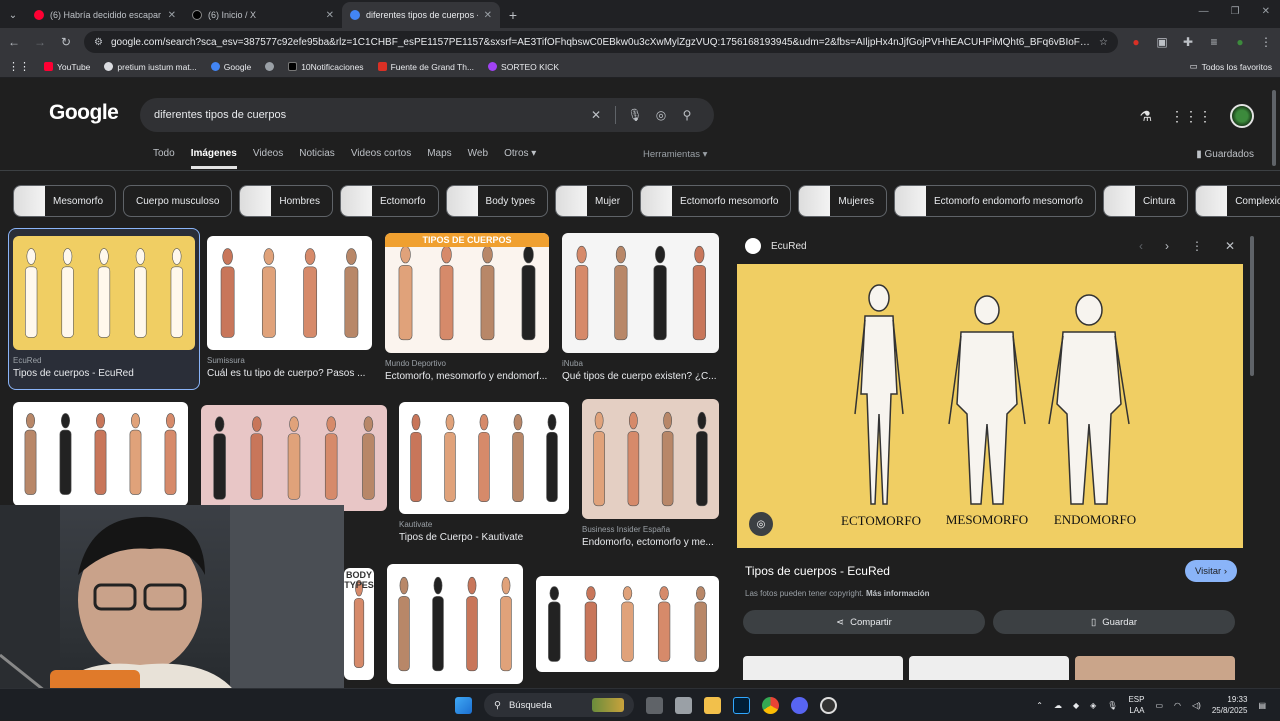 The image size is (1280, 721). I want to click on tab-videos: Videos, so click(268, 158).